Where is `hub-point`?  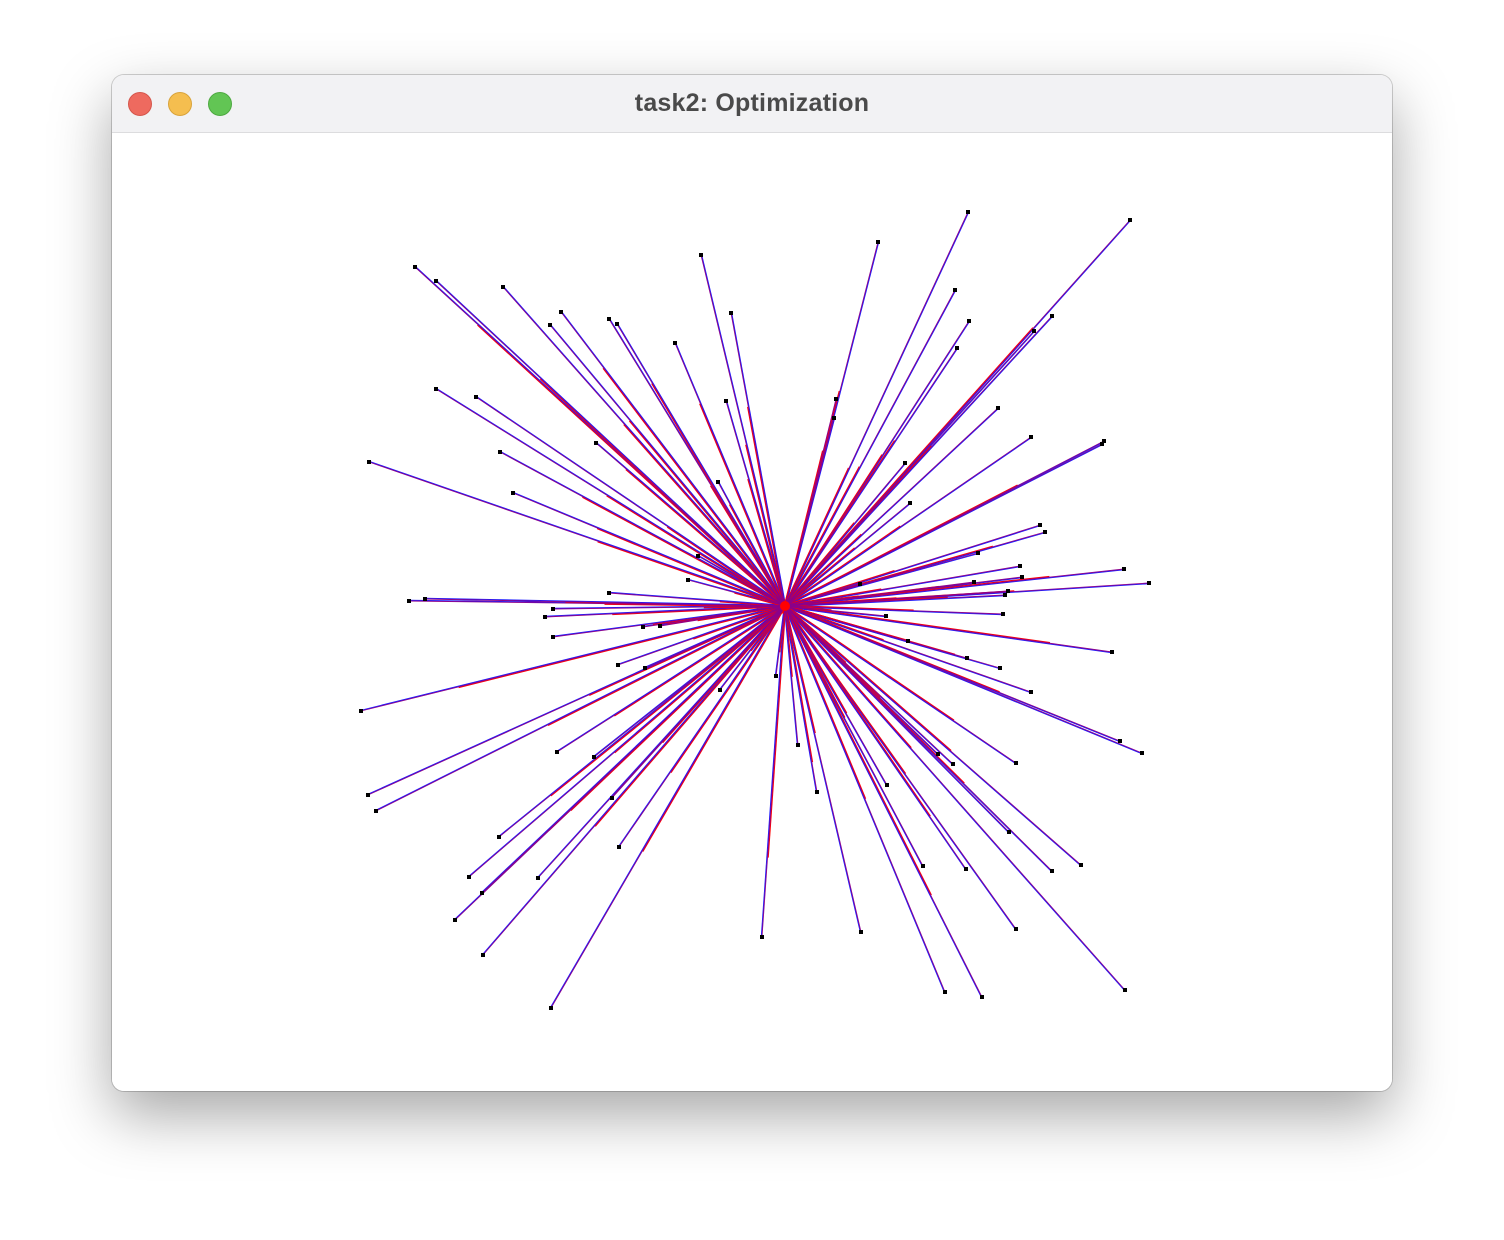
hub-point is located at coordinates (785, 606).